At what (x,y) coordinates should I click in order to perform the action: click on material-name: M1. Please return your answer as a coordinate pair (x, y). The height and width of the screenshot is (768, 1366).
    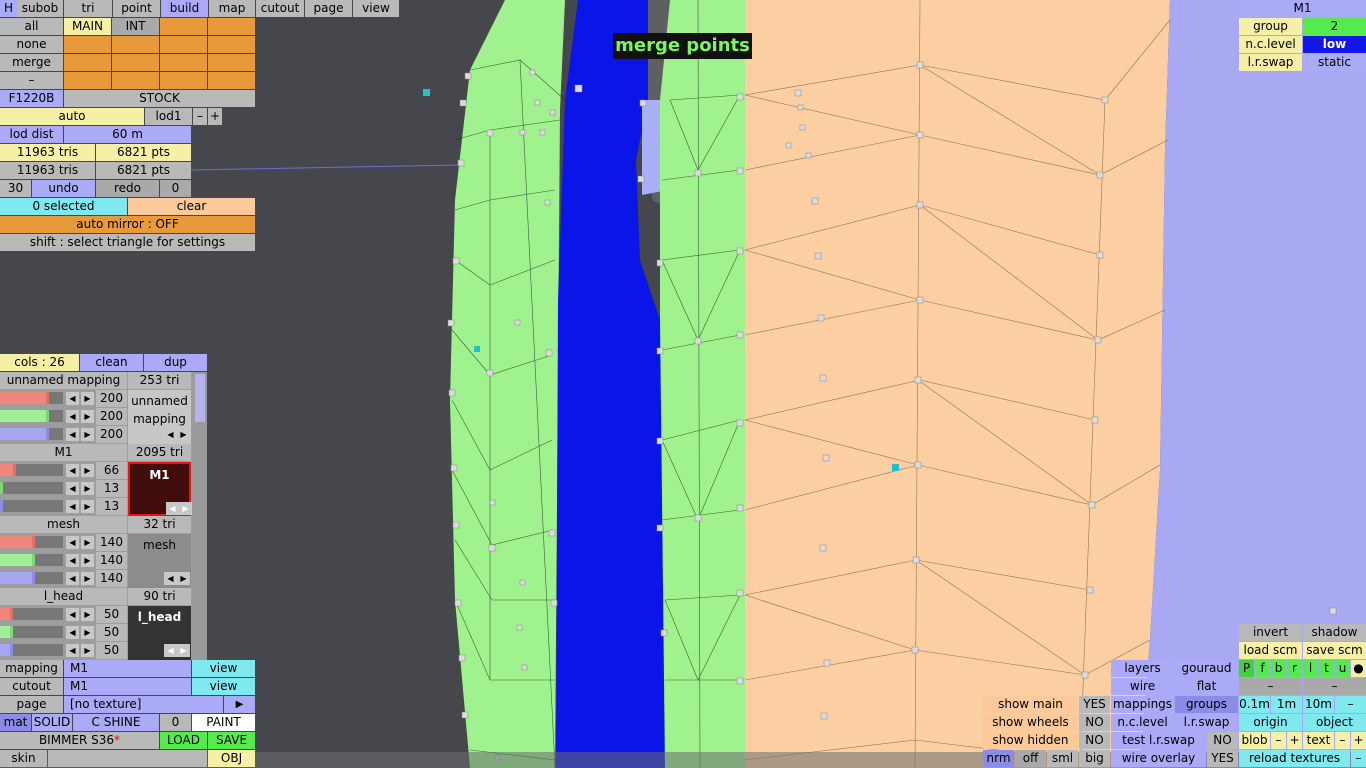
    Looking at the image, I should click on (63, 452).